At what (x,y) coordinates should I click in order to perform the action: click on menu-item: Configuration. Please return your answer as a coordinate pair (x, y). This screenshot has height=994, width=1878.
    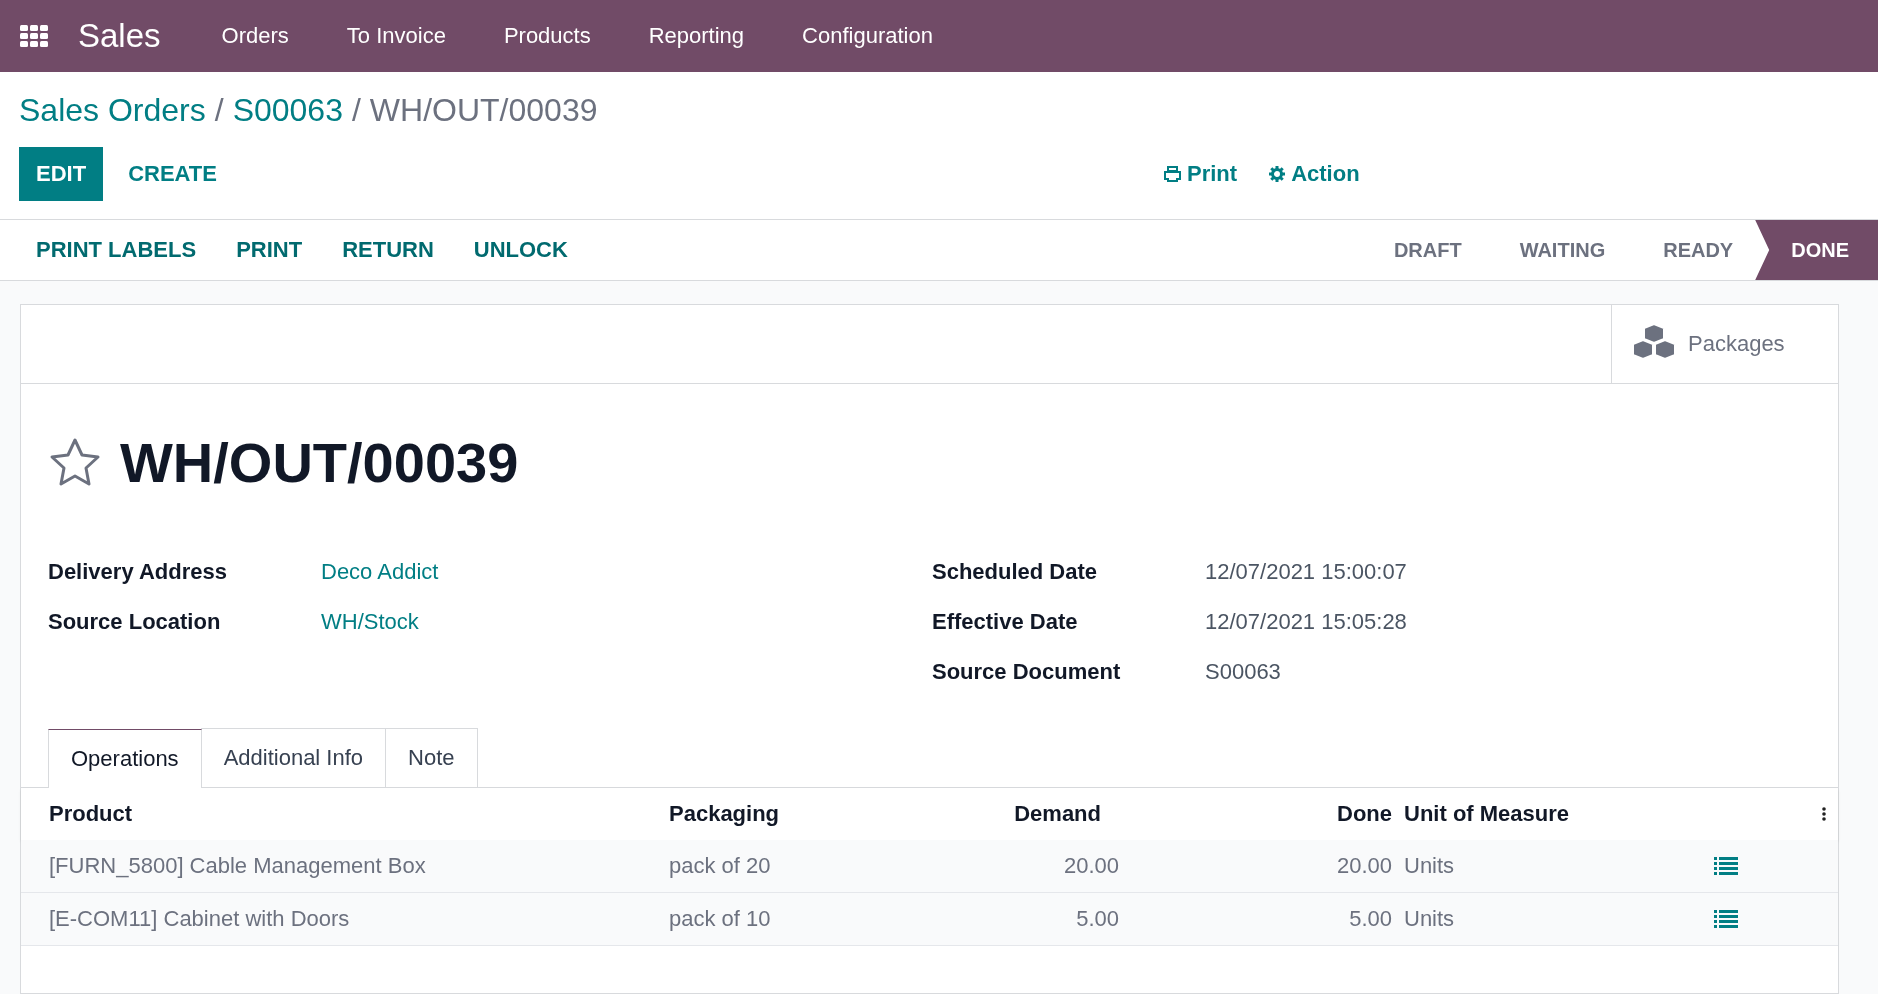
    Looking at the image, I should click on (867, 36).